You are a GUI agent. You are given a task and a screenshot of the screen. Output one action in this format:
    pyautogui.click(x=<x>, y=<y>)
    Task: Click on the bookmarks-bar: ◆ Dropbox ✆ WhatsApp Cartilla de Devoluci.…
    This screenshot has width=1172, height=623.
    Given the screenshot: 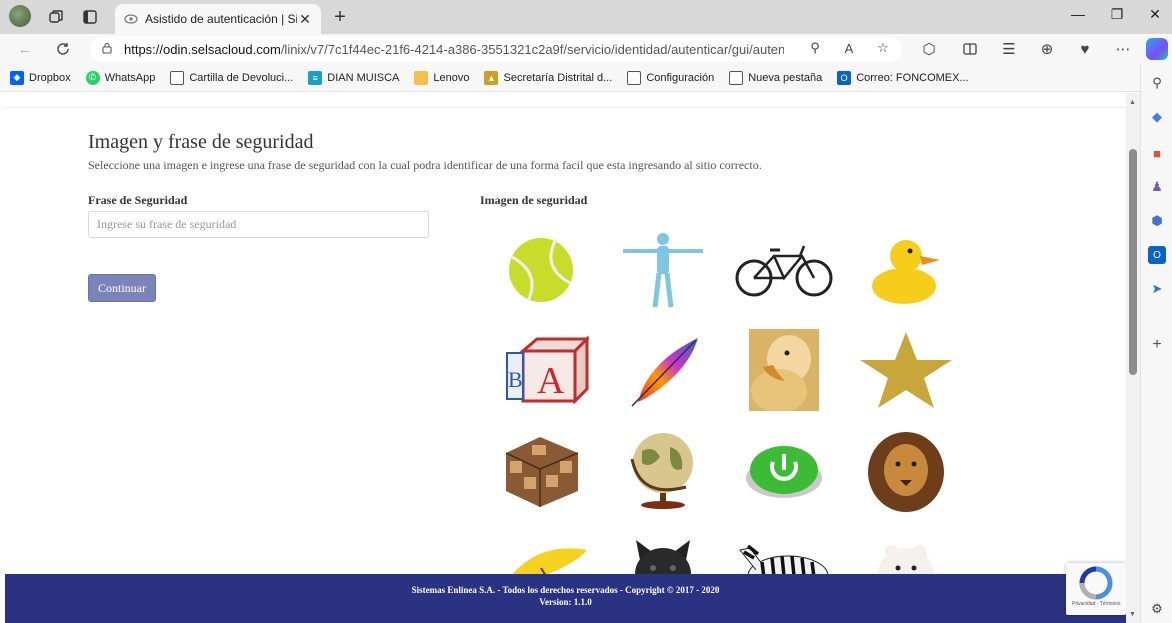 What is the action you would take?
    pyautogui.click(x=570, y=78)
    